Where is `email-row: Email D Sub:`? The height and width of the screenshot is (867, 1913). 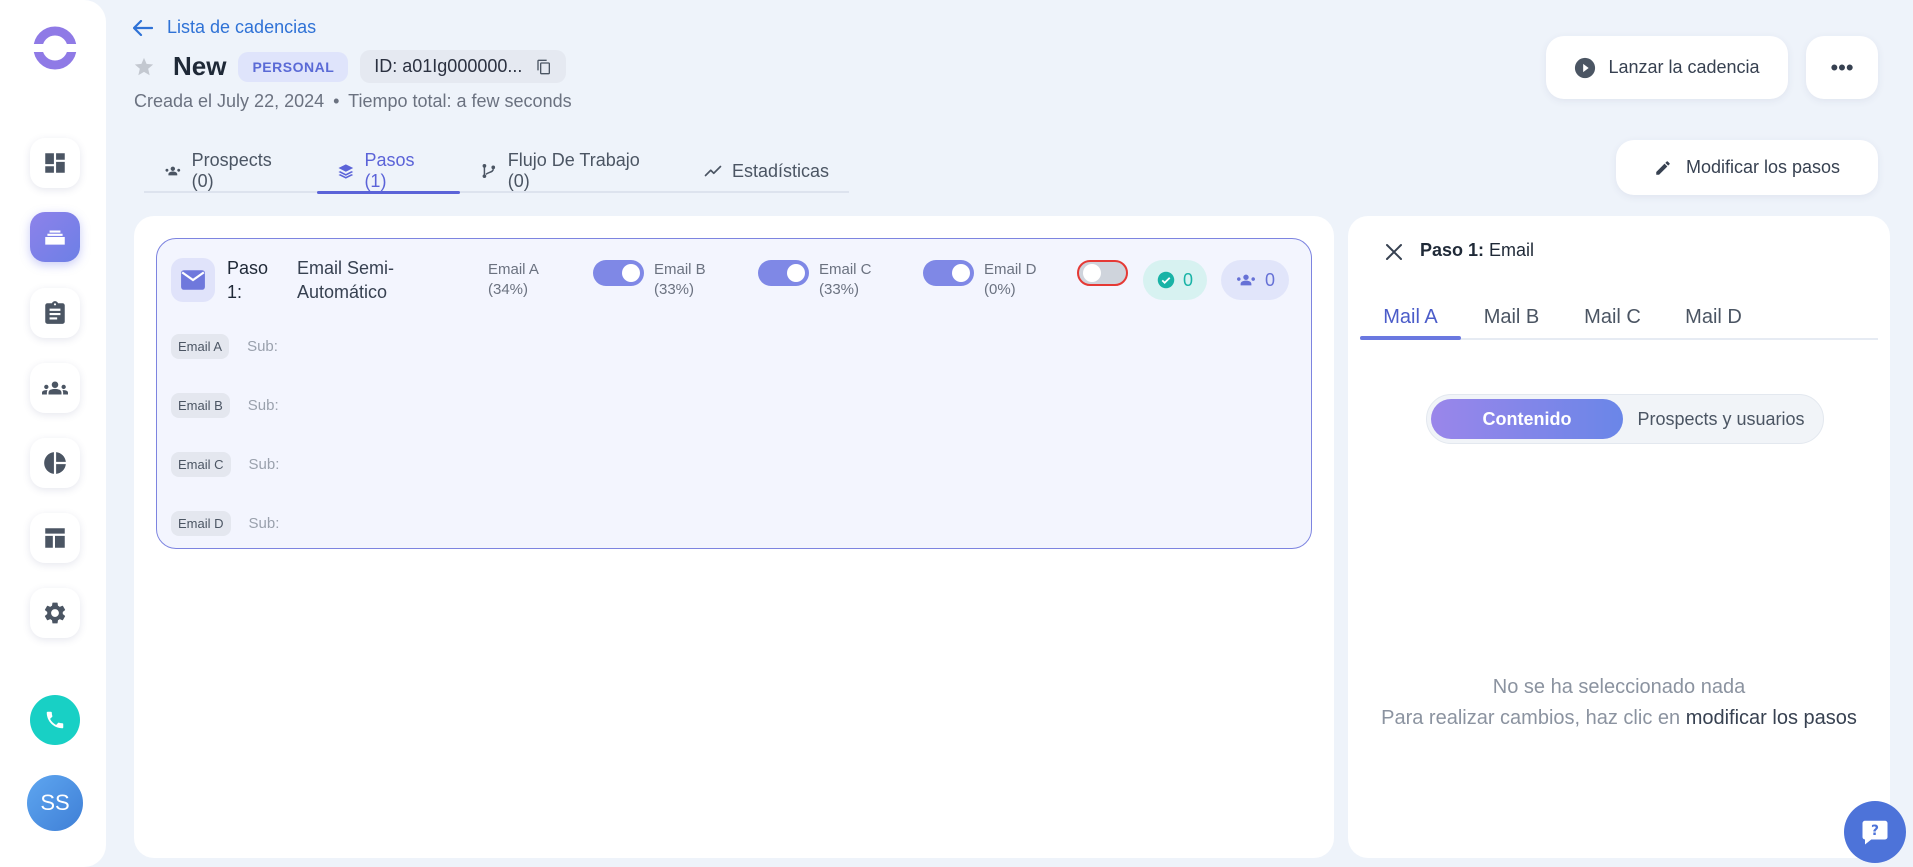
email-row: Email D Sub: is located at coordinates (225, 523).